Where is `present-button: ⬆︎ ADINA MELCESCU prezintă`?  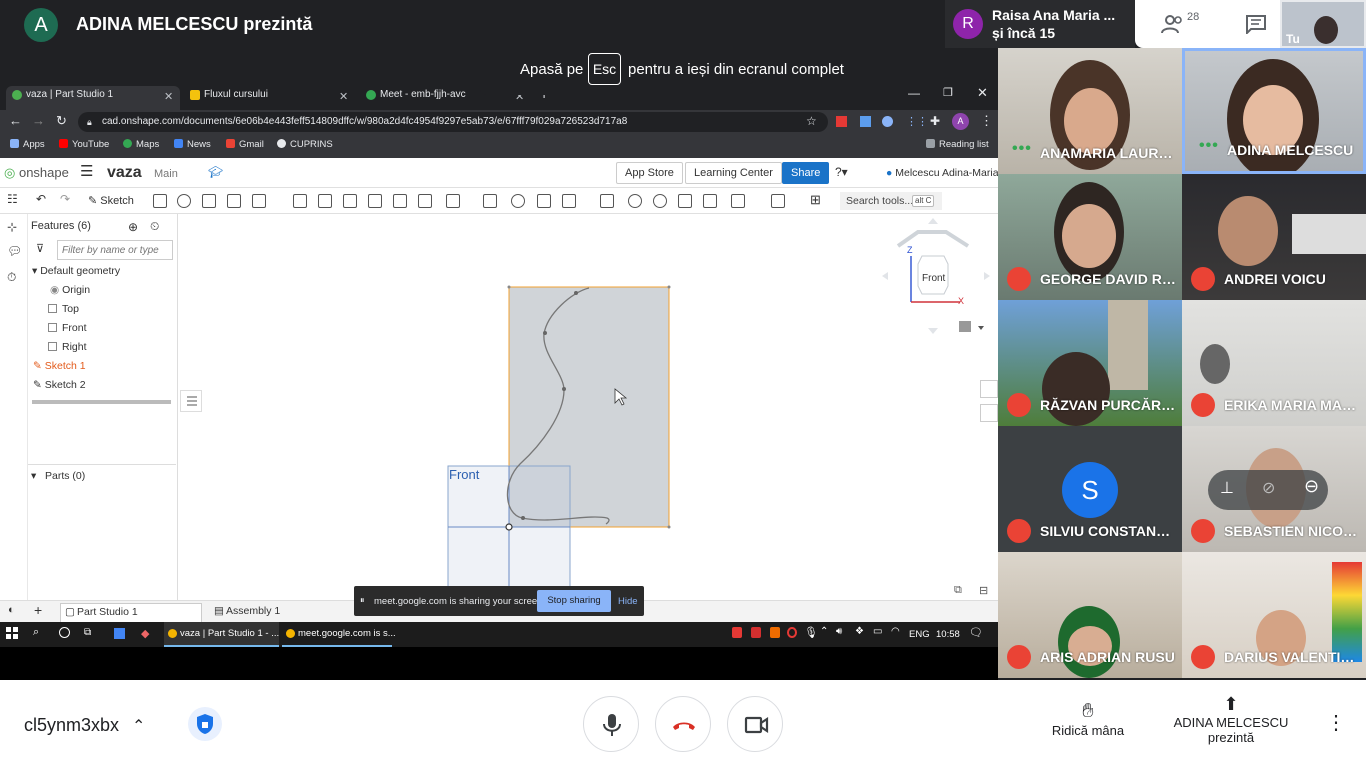
present-button: ⬆︎ ADINA MELCESCU prezintă is located at coordinates (1231, 719).